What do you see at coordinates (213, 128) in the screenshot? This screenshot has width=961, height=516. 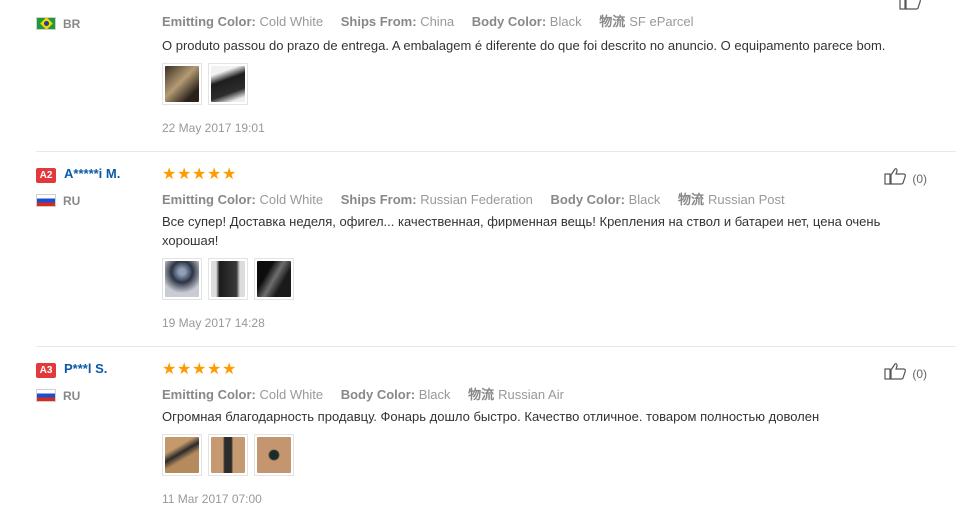 I see `review-date: 22 May 2017 19:01` at bounding box center [213, 128].